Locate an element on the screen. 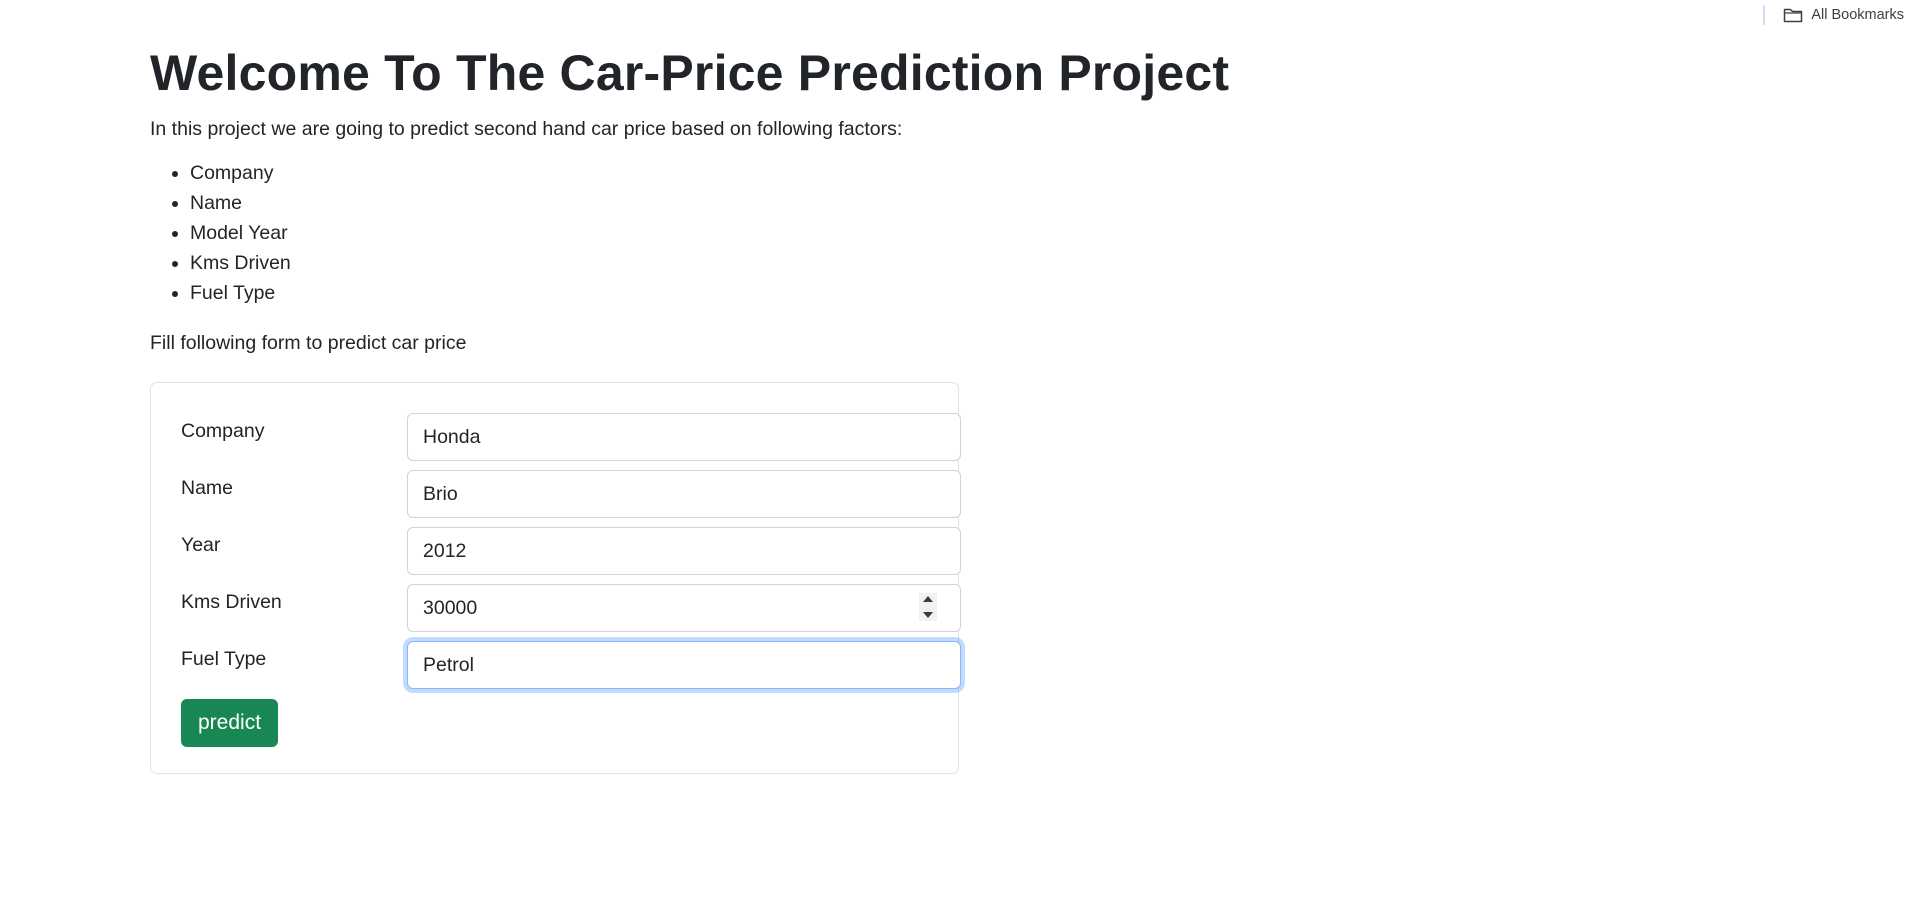 The image size is (1920, 897). bookmarks-bar: All Bookmarks is located at coordinates (1841, 15).